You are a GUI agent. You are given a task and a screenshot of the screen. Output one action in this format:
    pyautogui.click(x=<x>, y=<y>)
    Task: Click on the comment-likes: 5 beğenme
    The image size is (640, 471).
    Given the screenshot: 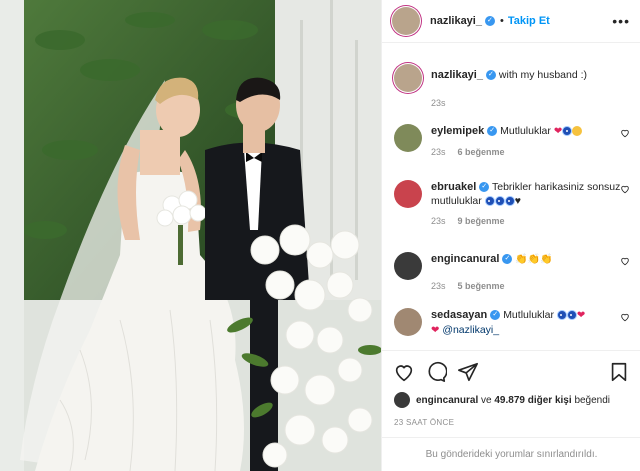 What is the action you would take?
    pyautogui.click(x=481, y=286)
    